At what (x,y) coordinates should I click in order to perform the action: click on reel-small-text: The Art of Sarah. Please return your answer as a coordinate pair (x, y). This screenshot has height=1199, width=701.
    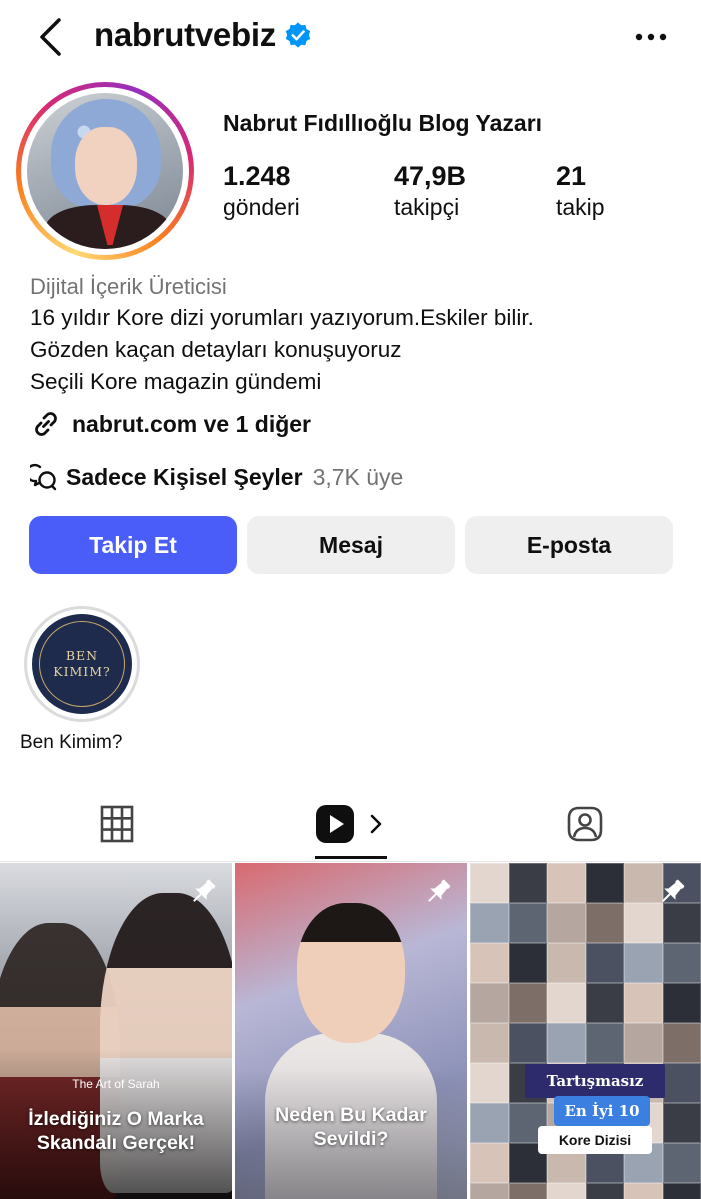
    Looking at the image, I should click on (116, 1084).